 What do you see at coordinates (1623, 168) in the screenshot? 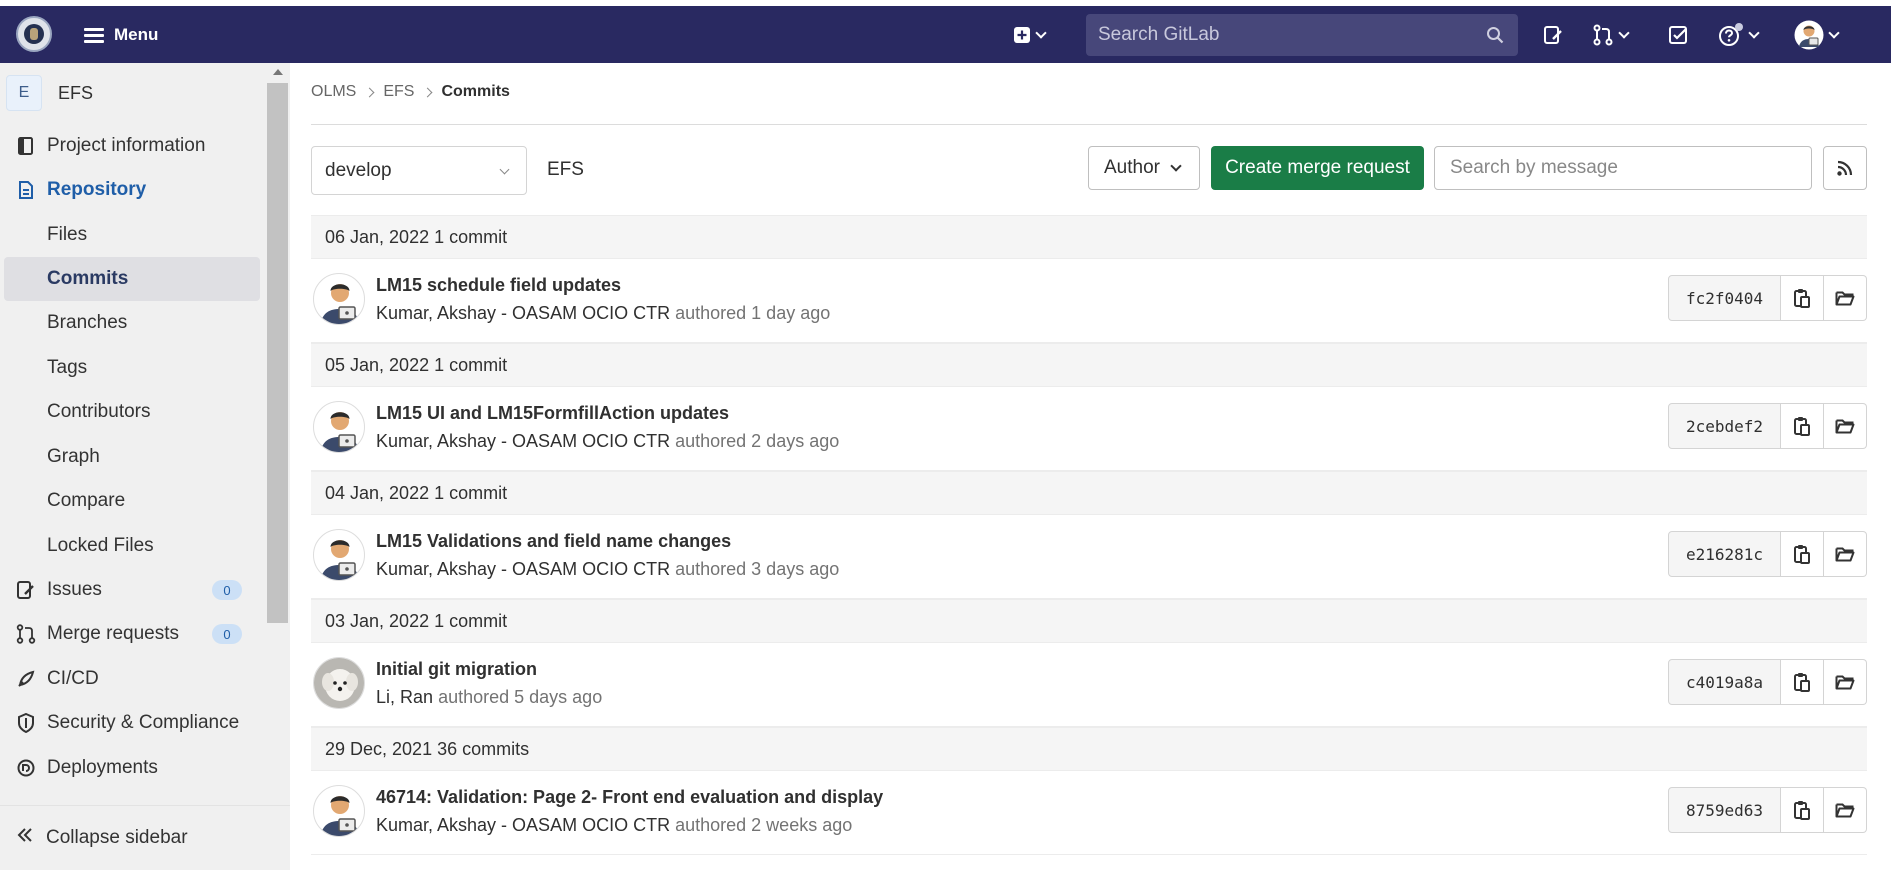
I see `commit-message-search-input` at bounding box center [1623, 168].